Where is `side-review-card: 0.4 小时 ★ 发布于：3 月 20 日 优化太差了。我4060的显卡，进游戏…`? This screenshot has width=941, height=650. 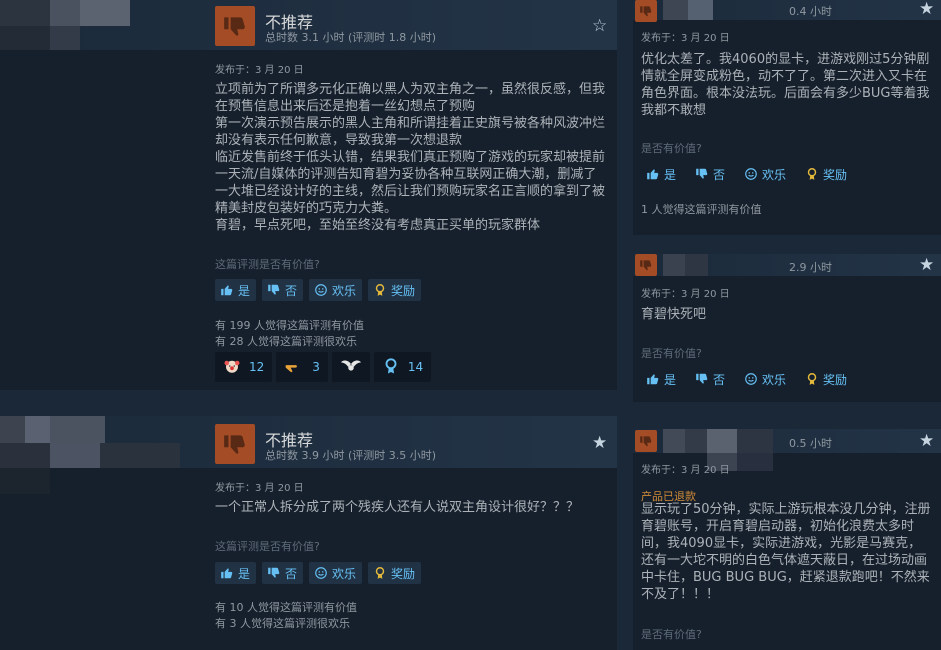
side-review-card: 0.4 小时 ★ 发布于：3 月 20 日 优化太差了。我4060的显卡，进游戏… is located at coordinates (787, 117).